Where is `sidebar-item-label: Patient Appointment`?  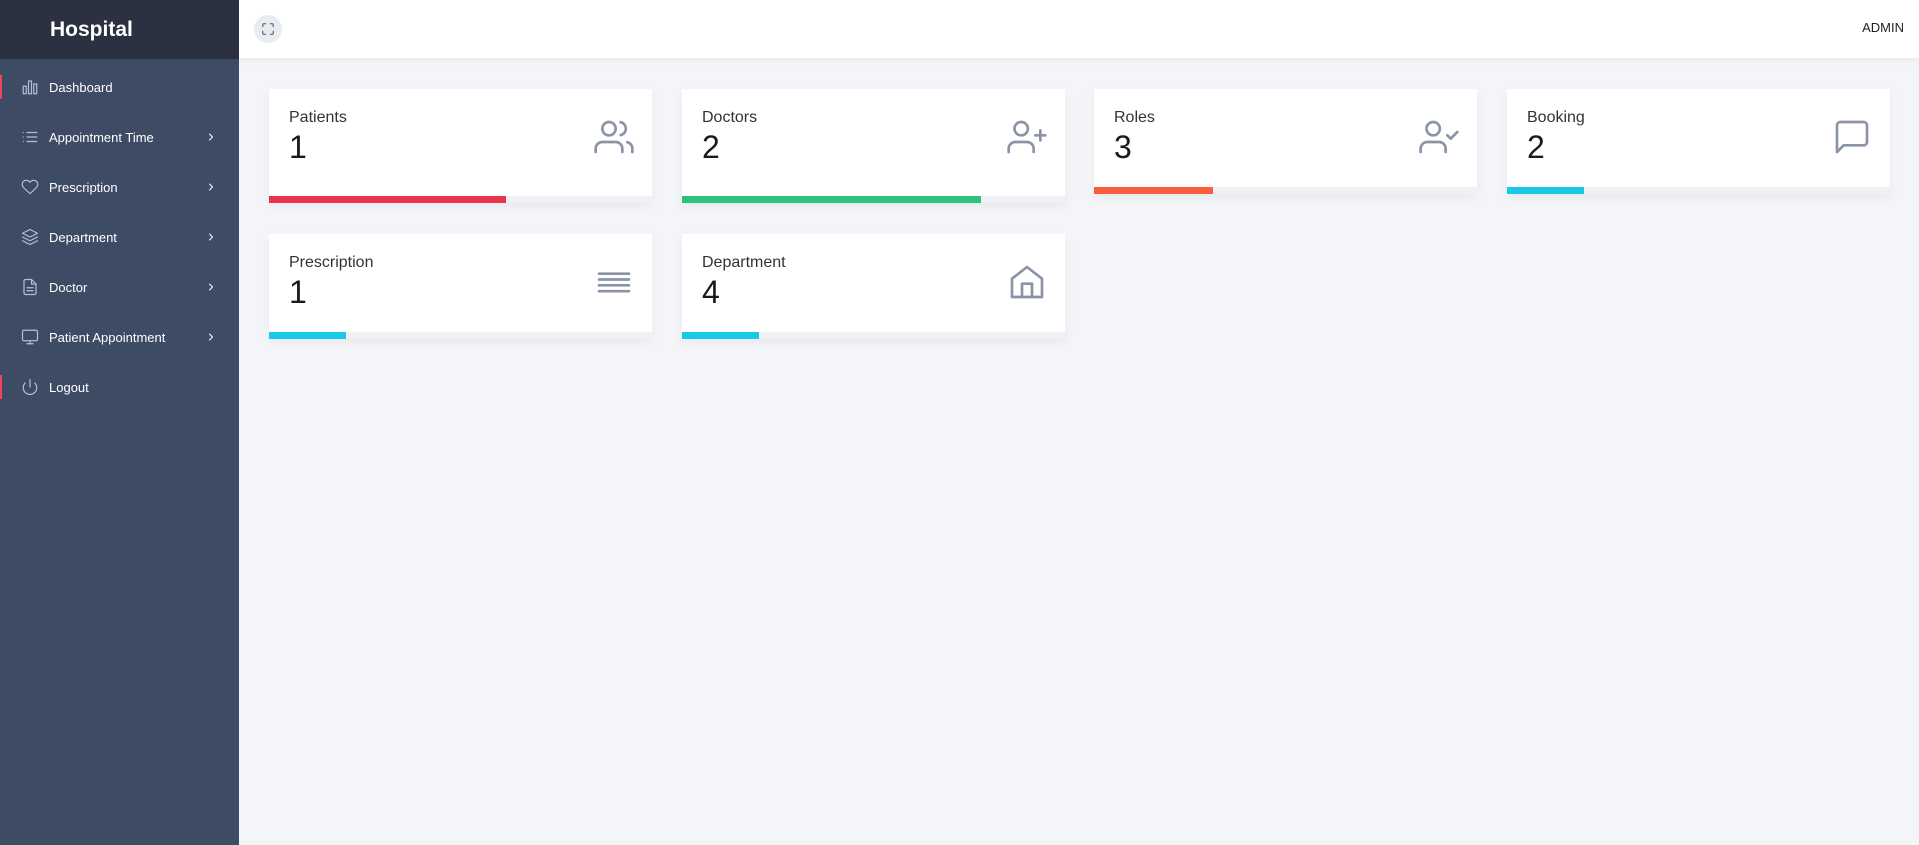
sidebar-item-label: Patient Appointment is located at coordinates (107, 337).